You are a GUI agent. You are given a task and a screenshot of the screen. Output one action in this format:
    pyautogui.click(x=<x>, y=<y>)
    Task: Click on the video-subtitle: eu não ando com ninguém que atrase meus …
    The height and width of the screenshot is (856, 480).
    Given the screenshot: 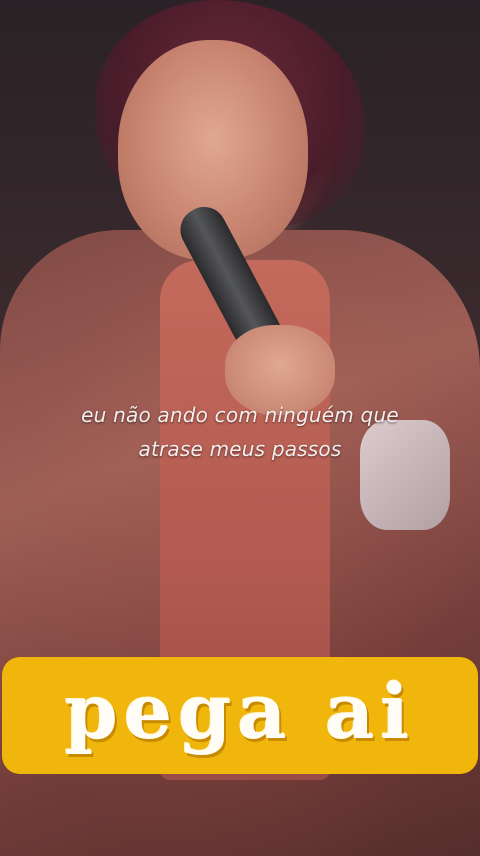 What is the action you would take?
    pyautogui.click(x=240, y=432)
    